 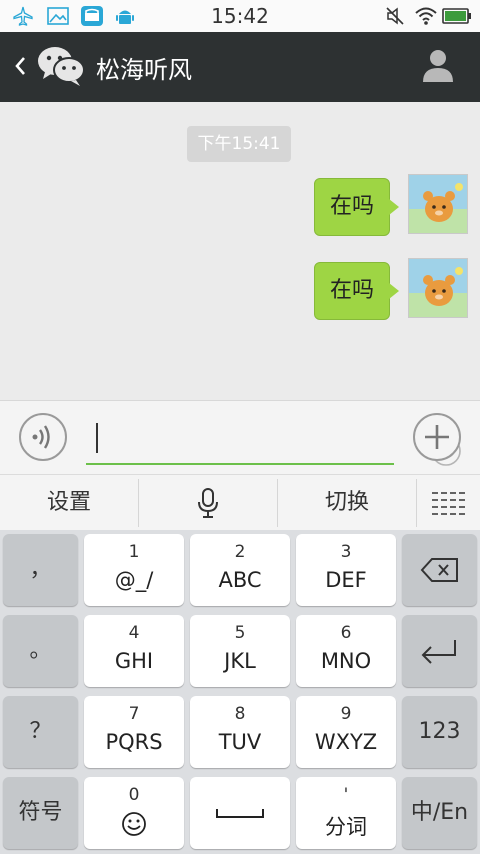 I want to click on key-backspace, so click(x=439, y=570).